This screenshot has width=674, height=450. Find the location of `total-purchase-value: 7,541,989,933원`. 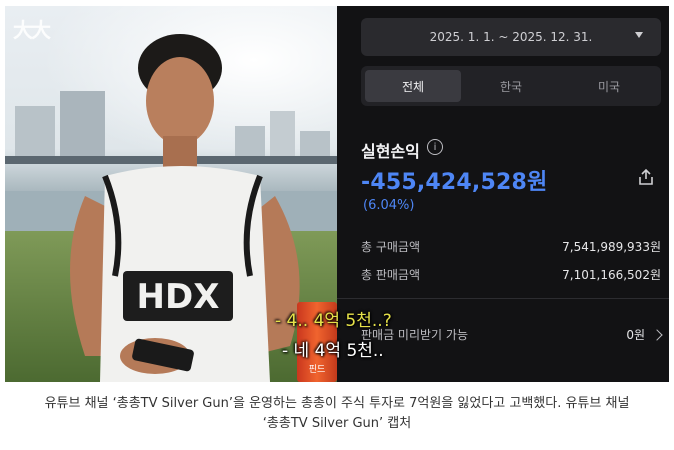

total-purchase-value: 7,541,989,933원 is located at coordinates (611, 247).